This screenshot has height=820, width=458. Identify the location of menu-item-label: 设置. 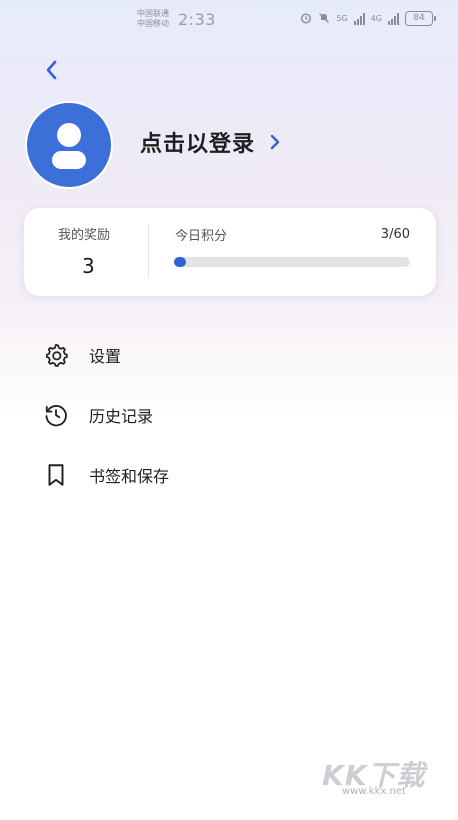
(105, 356).